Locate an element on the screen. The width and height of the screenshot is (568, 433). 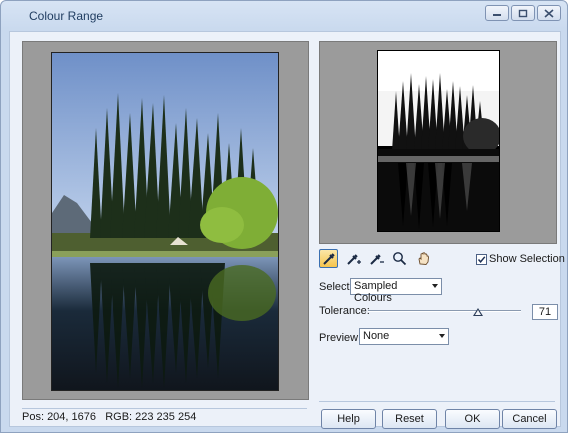
preview-value: None is located at coordinates (376, 336).